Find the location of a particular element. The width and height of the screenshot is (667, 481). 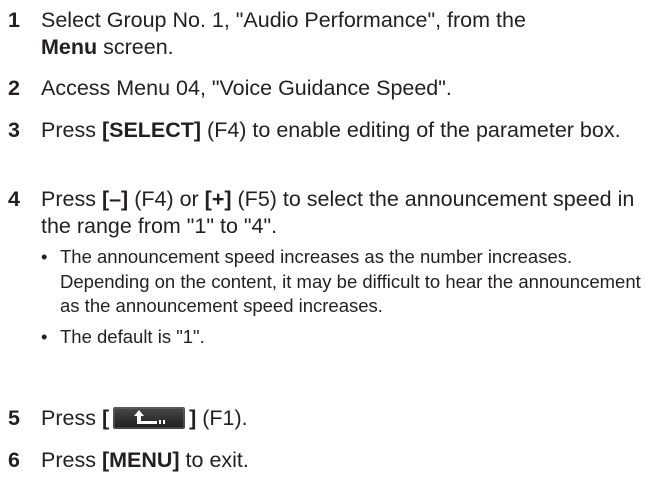

menu-key-label: [MENU] is located at coordinates (140, 460).